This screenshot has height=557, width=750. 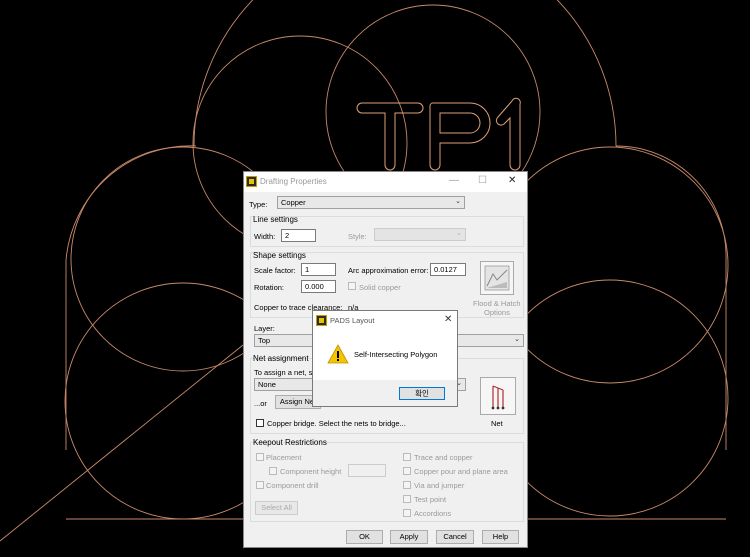 What do you see at coordinates (385, 182) in the screenshot?
I see `title-bar: Drafting Properties — ☐ ✕` at bounding box center [385, 182].